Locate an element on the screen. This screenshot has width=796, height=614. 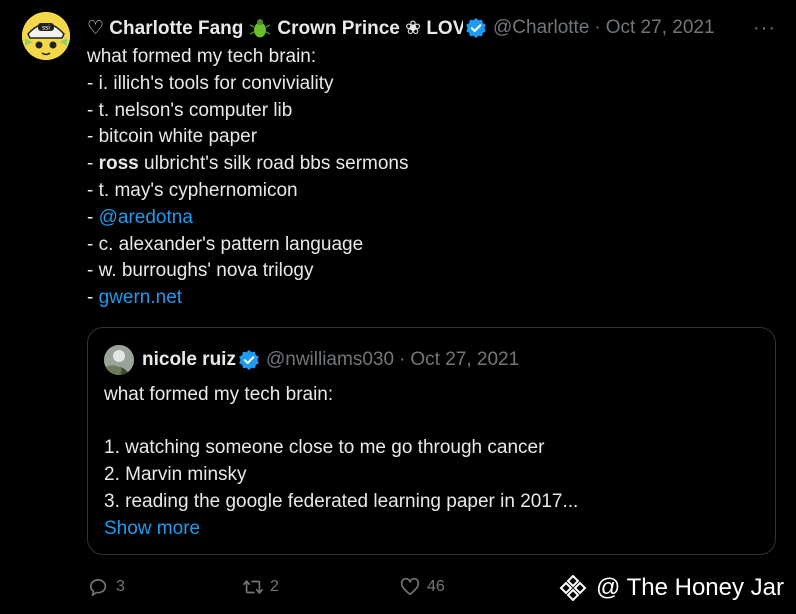
quote-line is located at coordinates (429, 422).